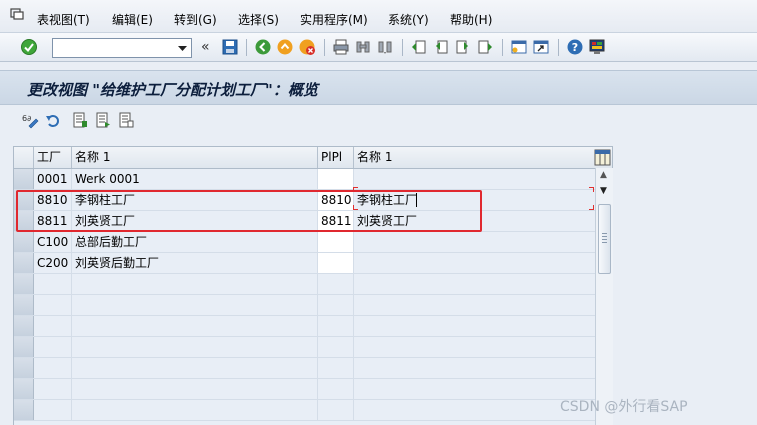  What do you see at coordinates (285, 47) in the screenshot?
I see `exit-icon` at bounding box center [285, 47].